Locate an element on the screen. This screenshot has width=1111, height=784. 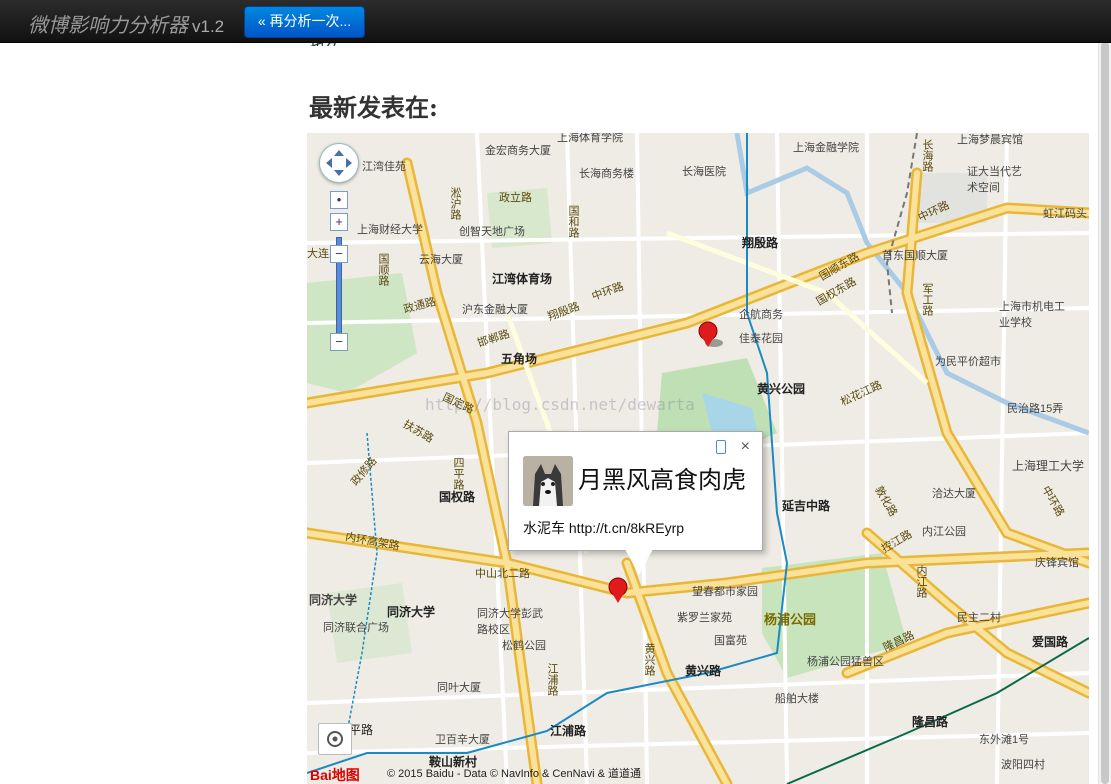
road-label: 平路 is located at coordinates (361, 730).